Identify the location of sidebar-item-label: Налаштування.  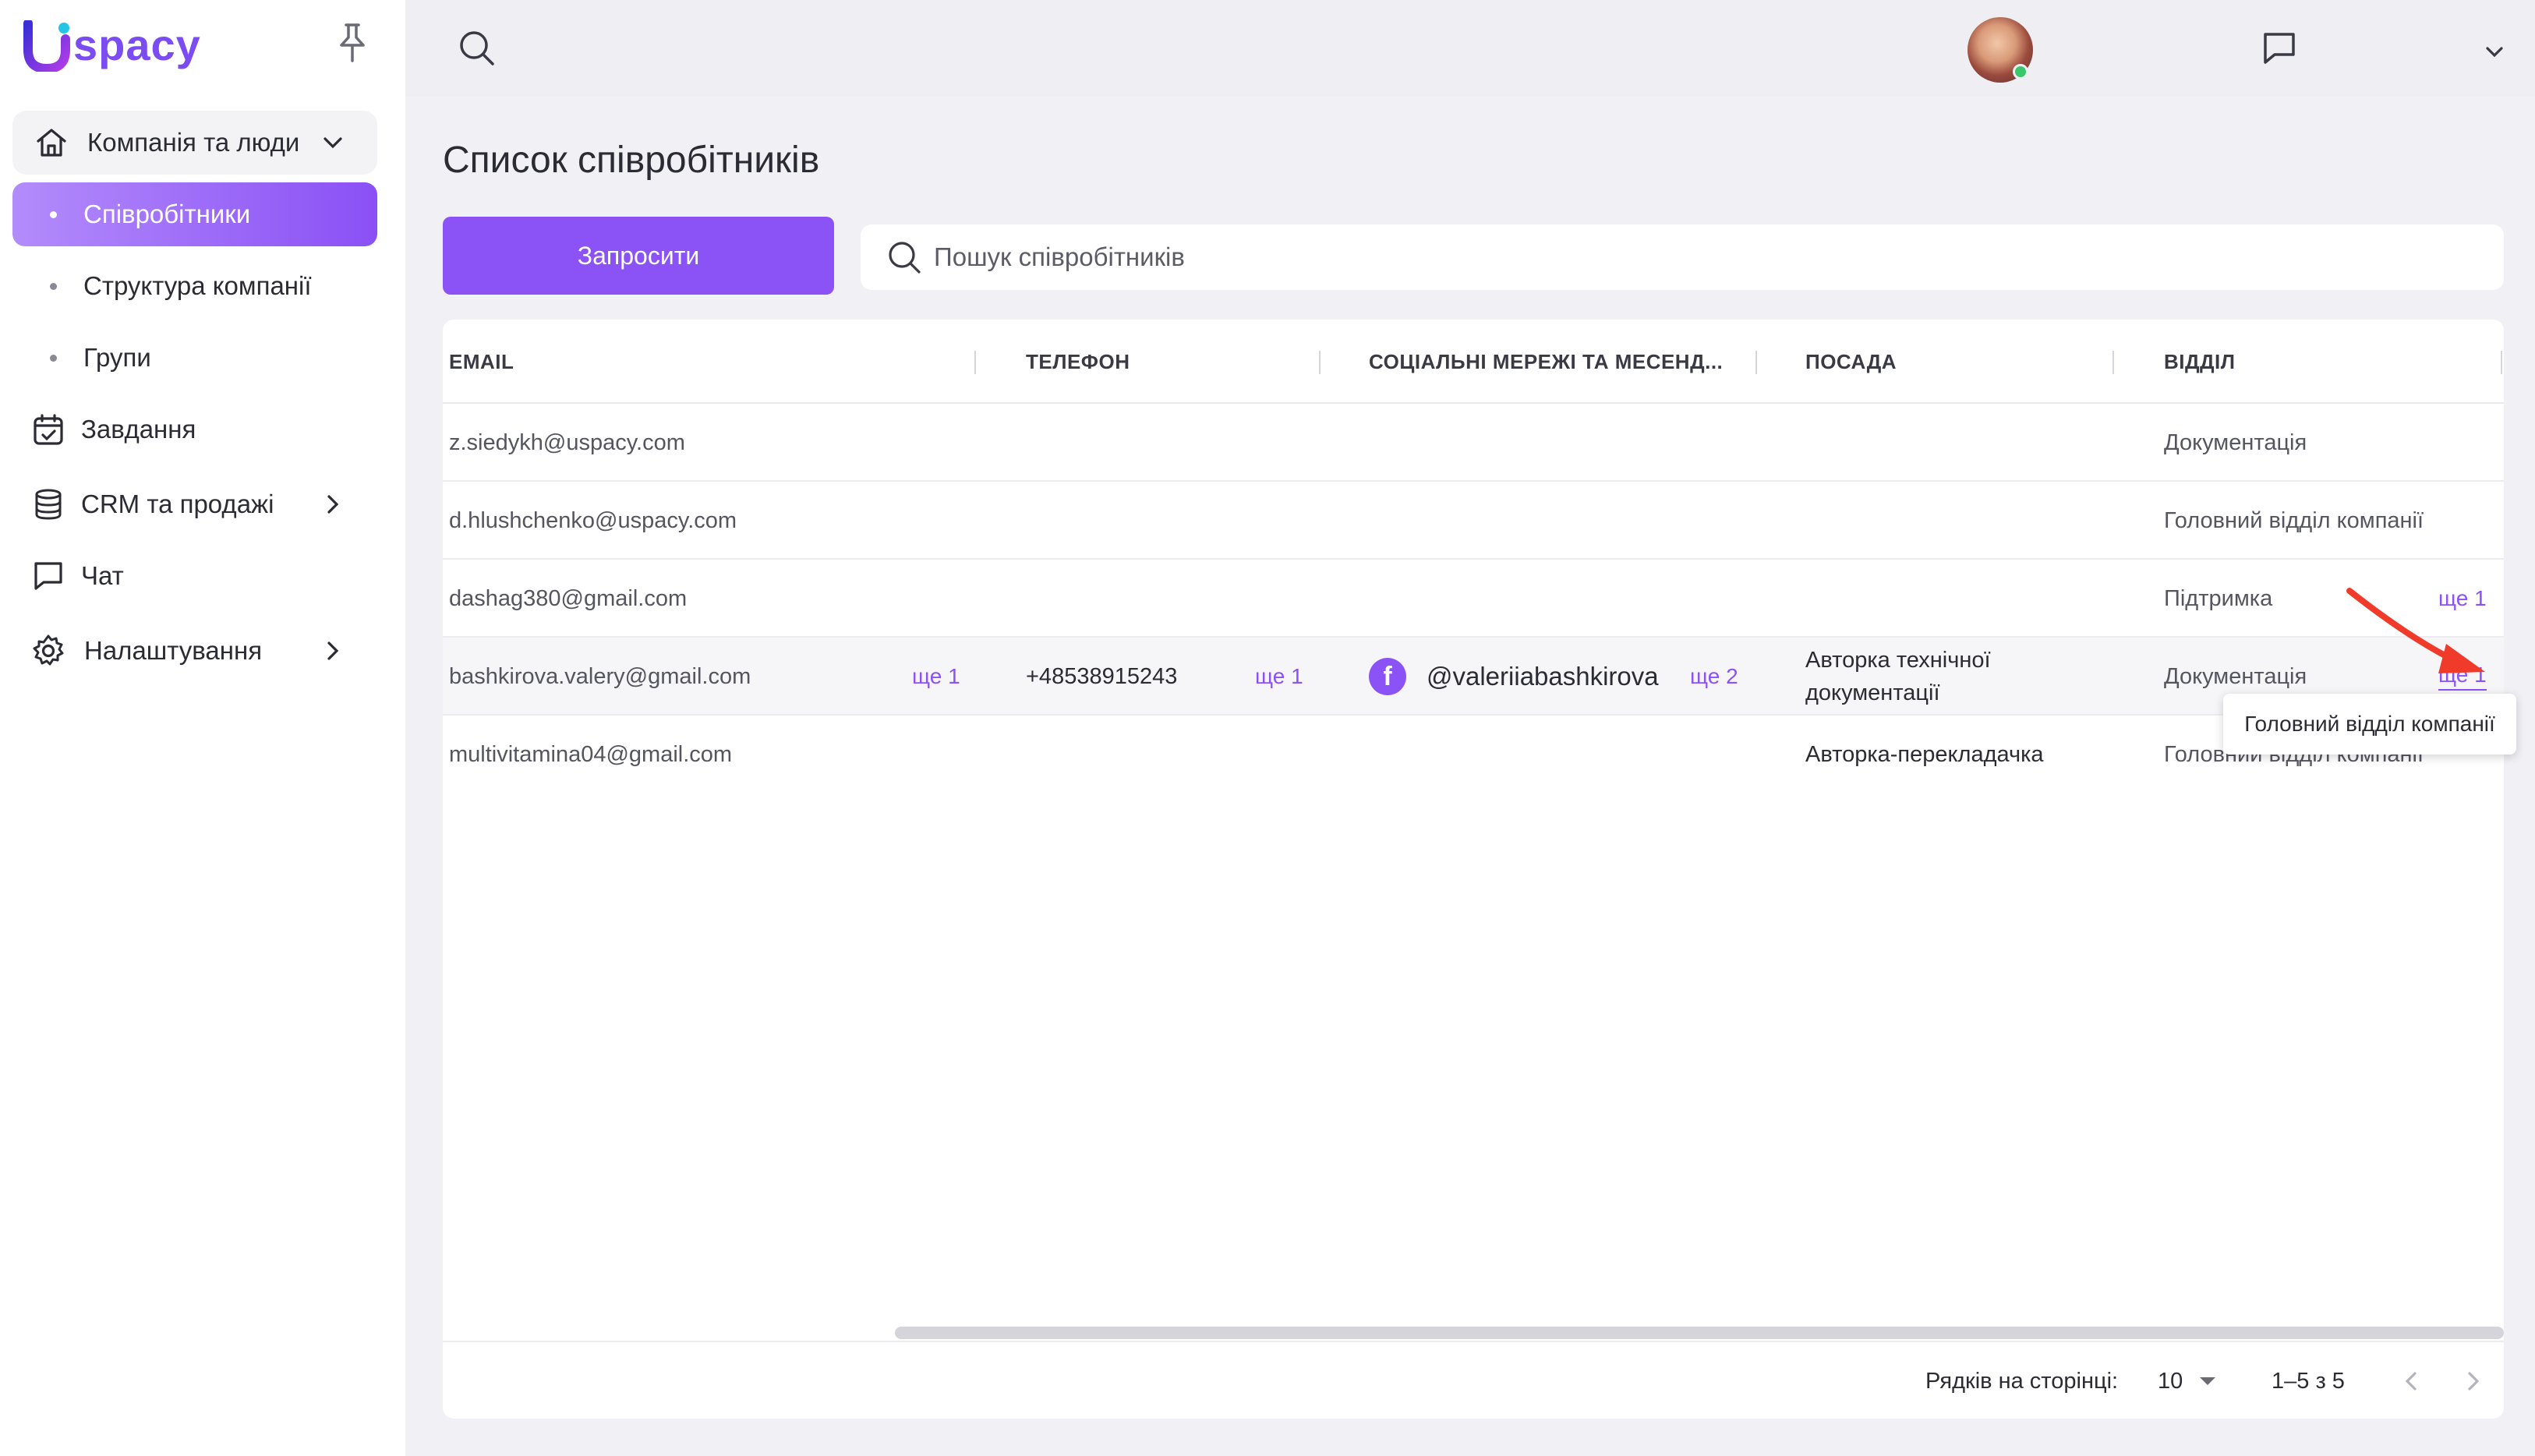
(173, 651).